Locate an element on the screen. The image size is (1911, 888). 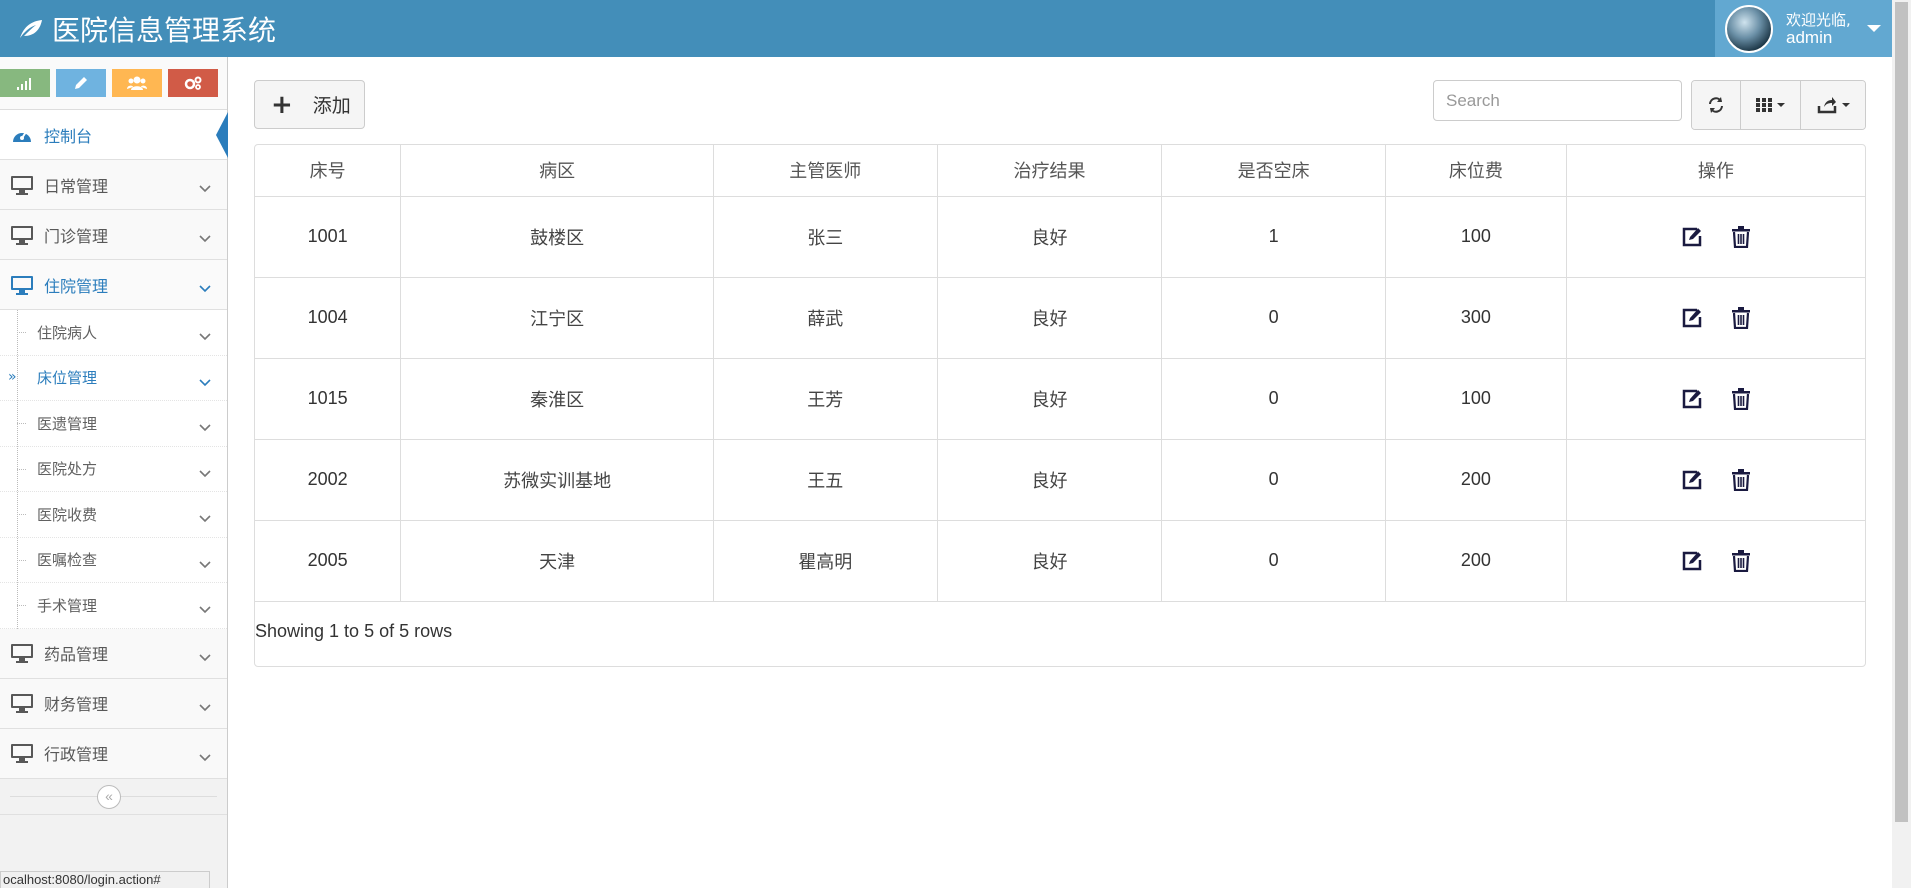
sidebar-item-inpatient: 住院管理 is located at coordinates (113, 285).